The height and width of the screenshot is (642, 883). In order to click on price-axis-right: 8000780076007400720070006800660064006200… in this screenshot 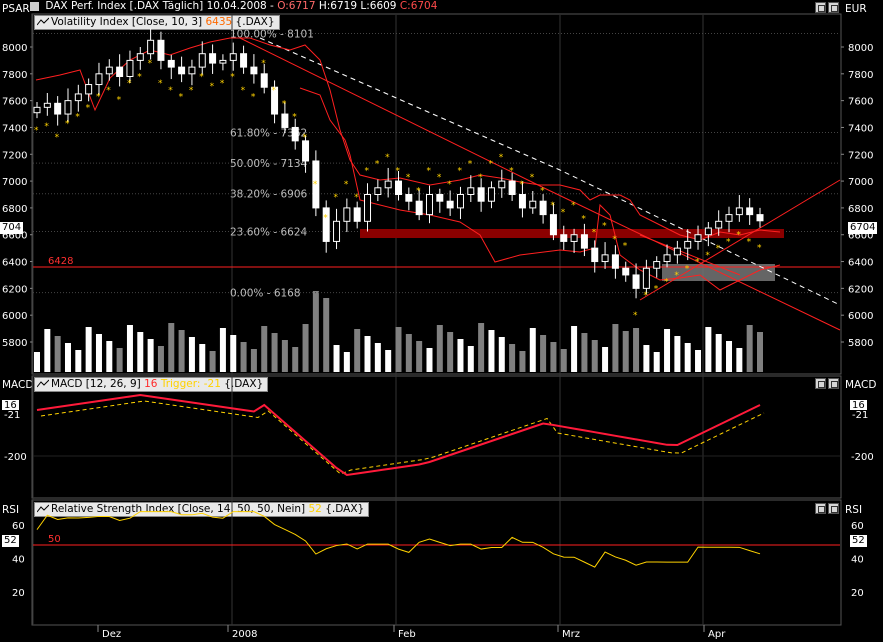, I will do `click(857, 196)`.